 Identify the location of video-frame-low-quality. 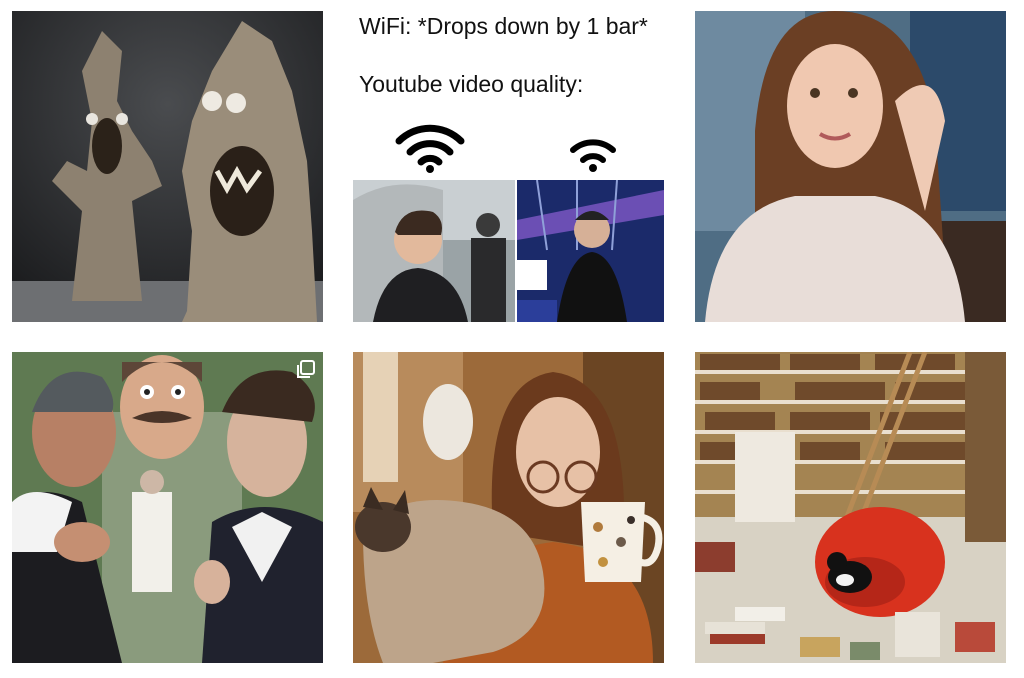
(590, 251).